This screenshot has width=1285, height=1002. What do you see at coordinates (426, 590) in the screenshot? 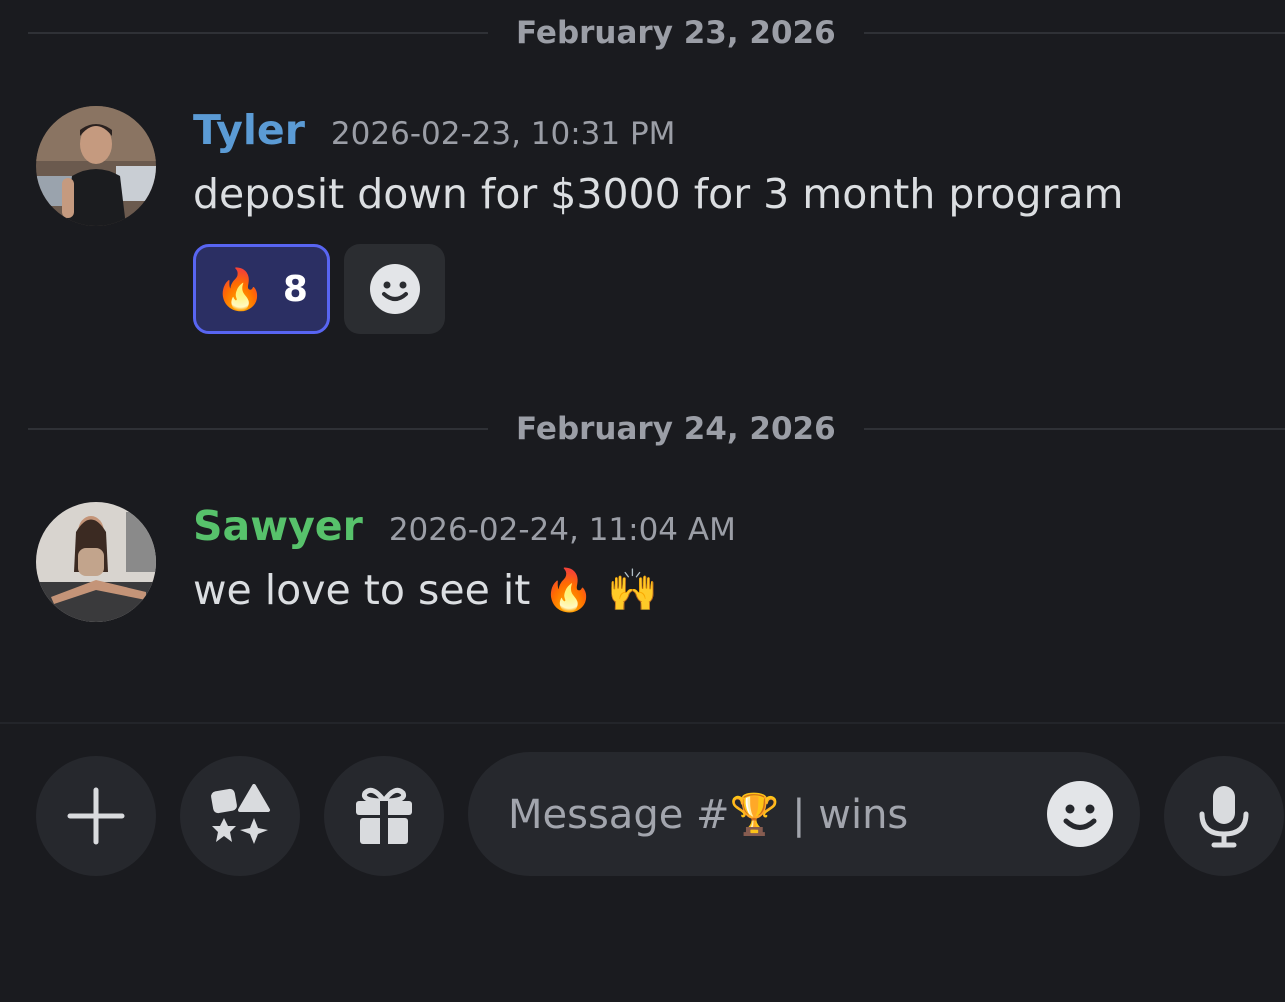
I see `message-content: we love to see it 🔥 🙌` at bounding box center [426, 590].